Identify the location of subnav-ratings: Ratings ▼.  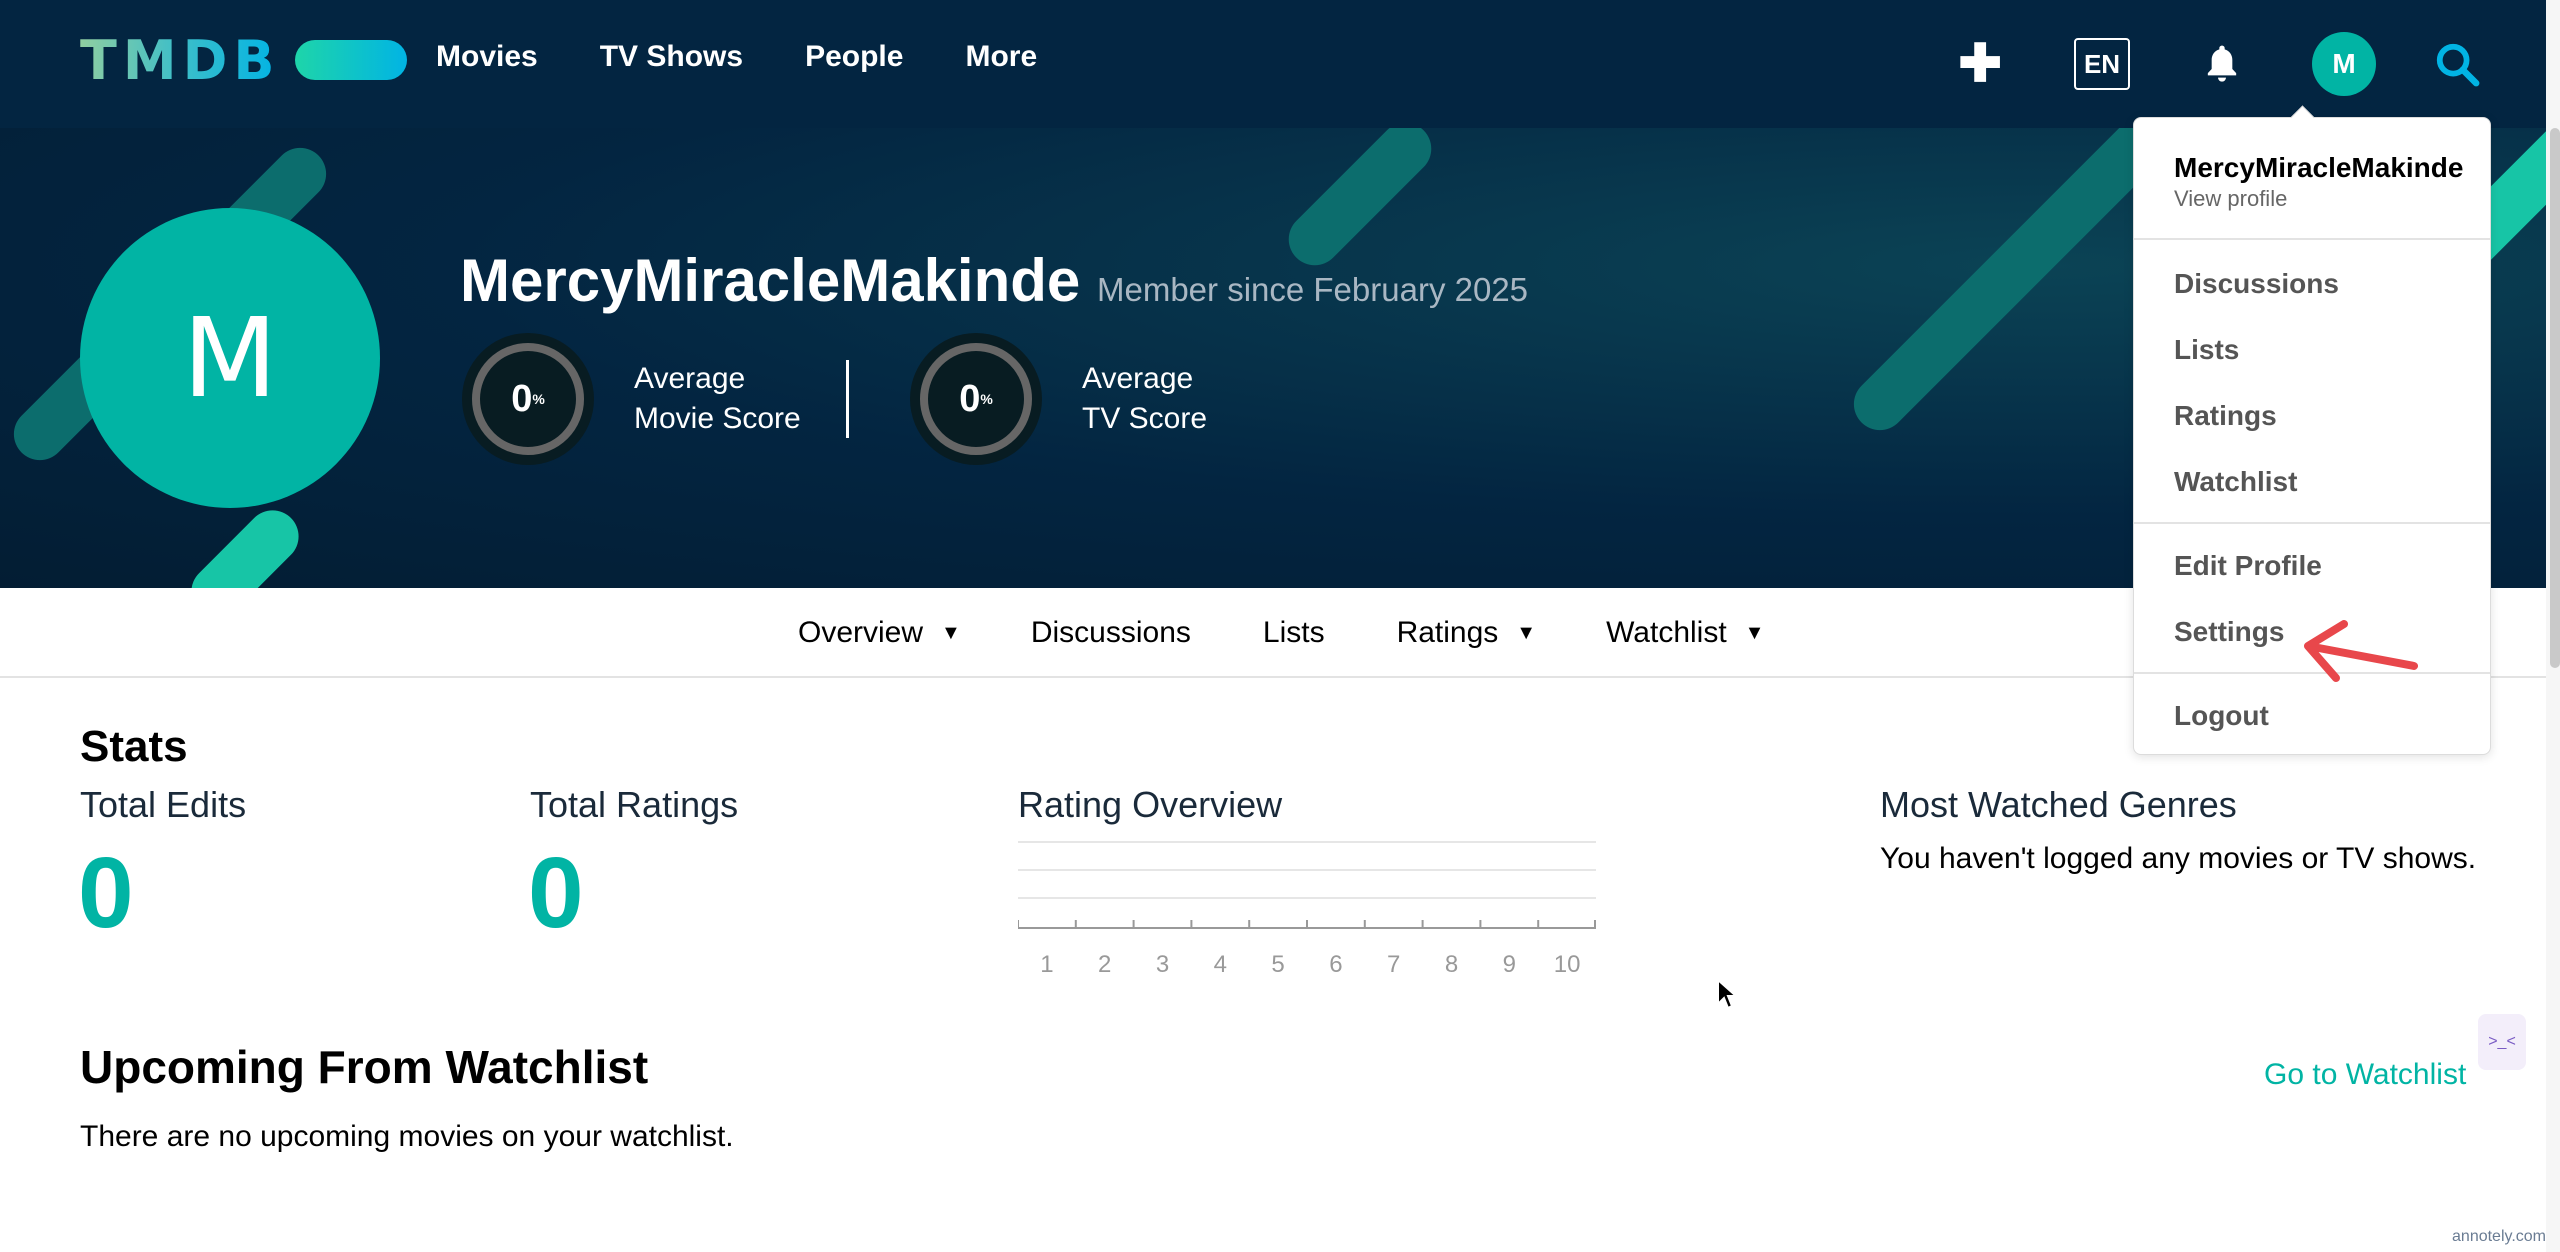
(1467, 633).